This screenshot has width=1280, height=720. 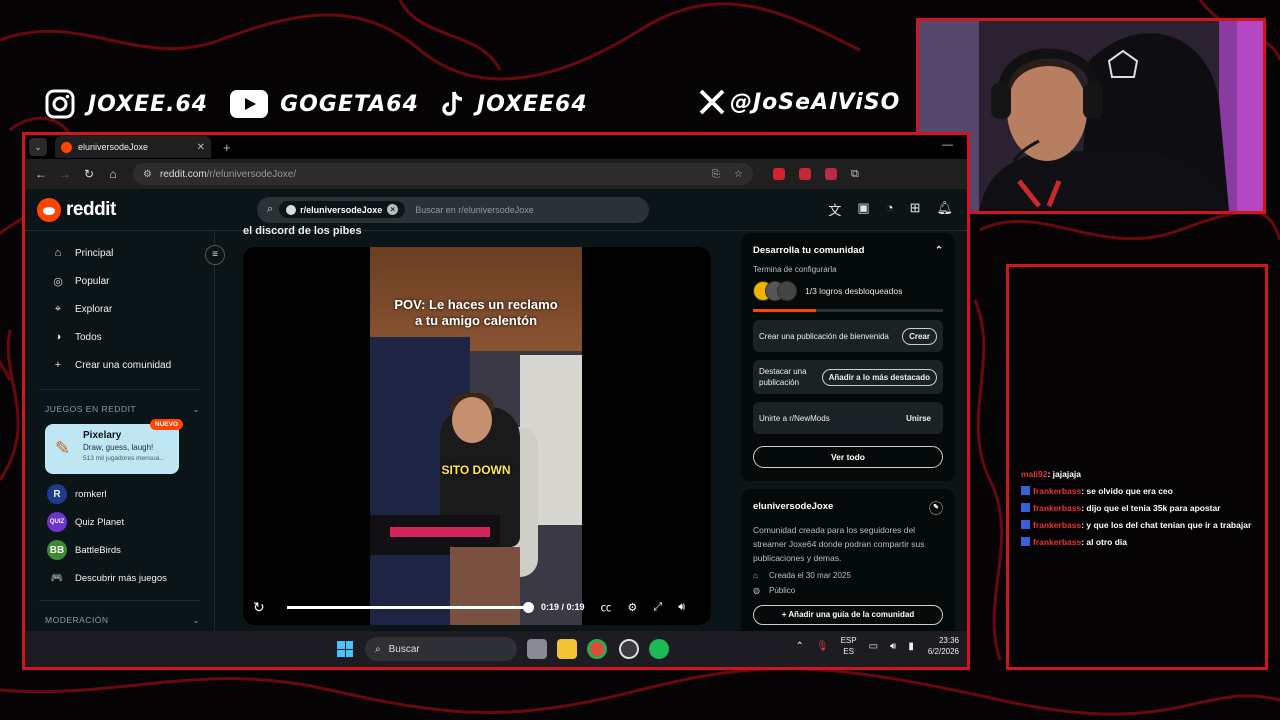 What do you see at coordinates (119, 522) in the screenshot?
I see `game-item: QUIZ Quiz Planet` at bounding box center [119, 522].